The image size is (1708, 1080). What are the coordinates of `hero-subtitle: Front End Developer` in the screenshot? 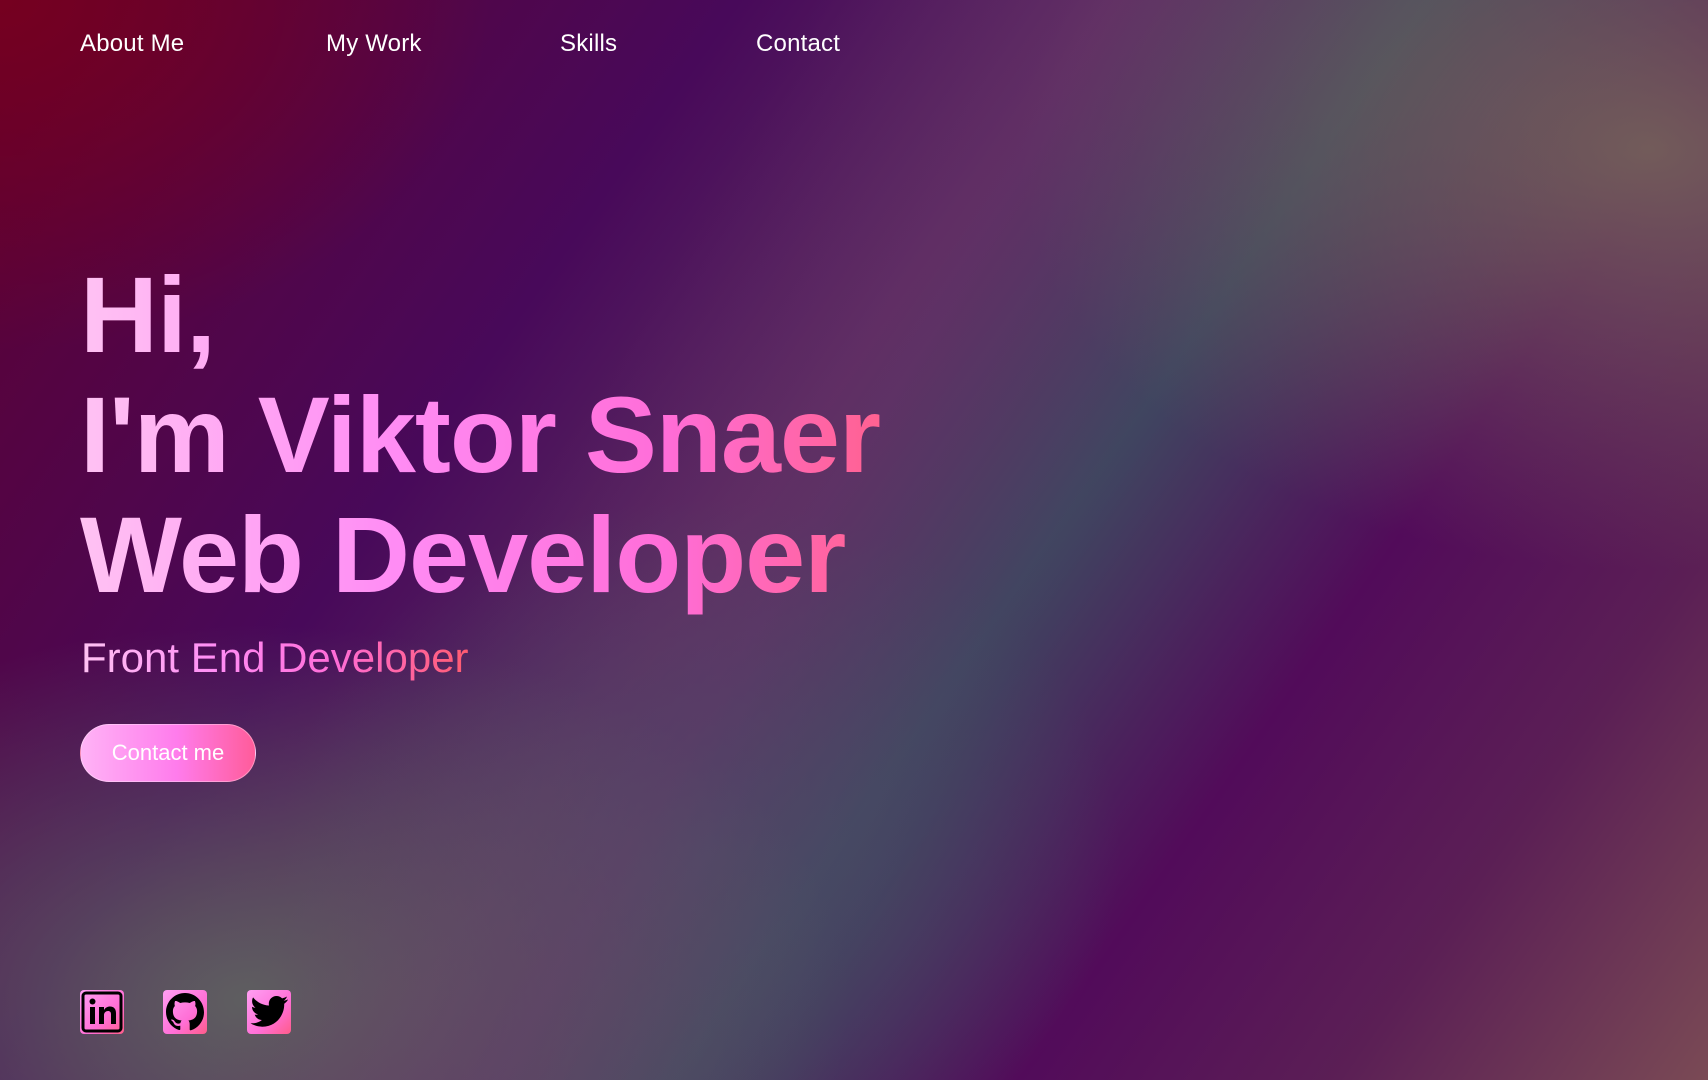 It's located at (275, 658).